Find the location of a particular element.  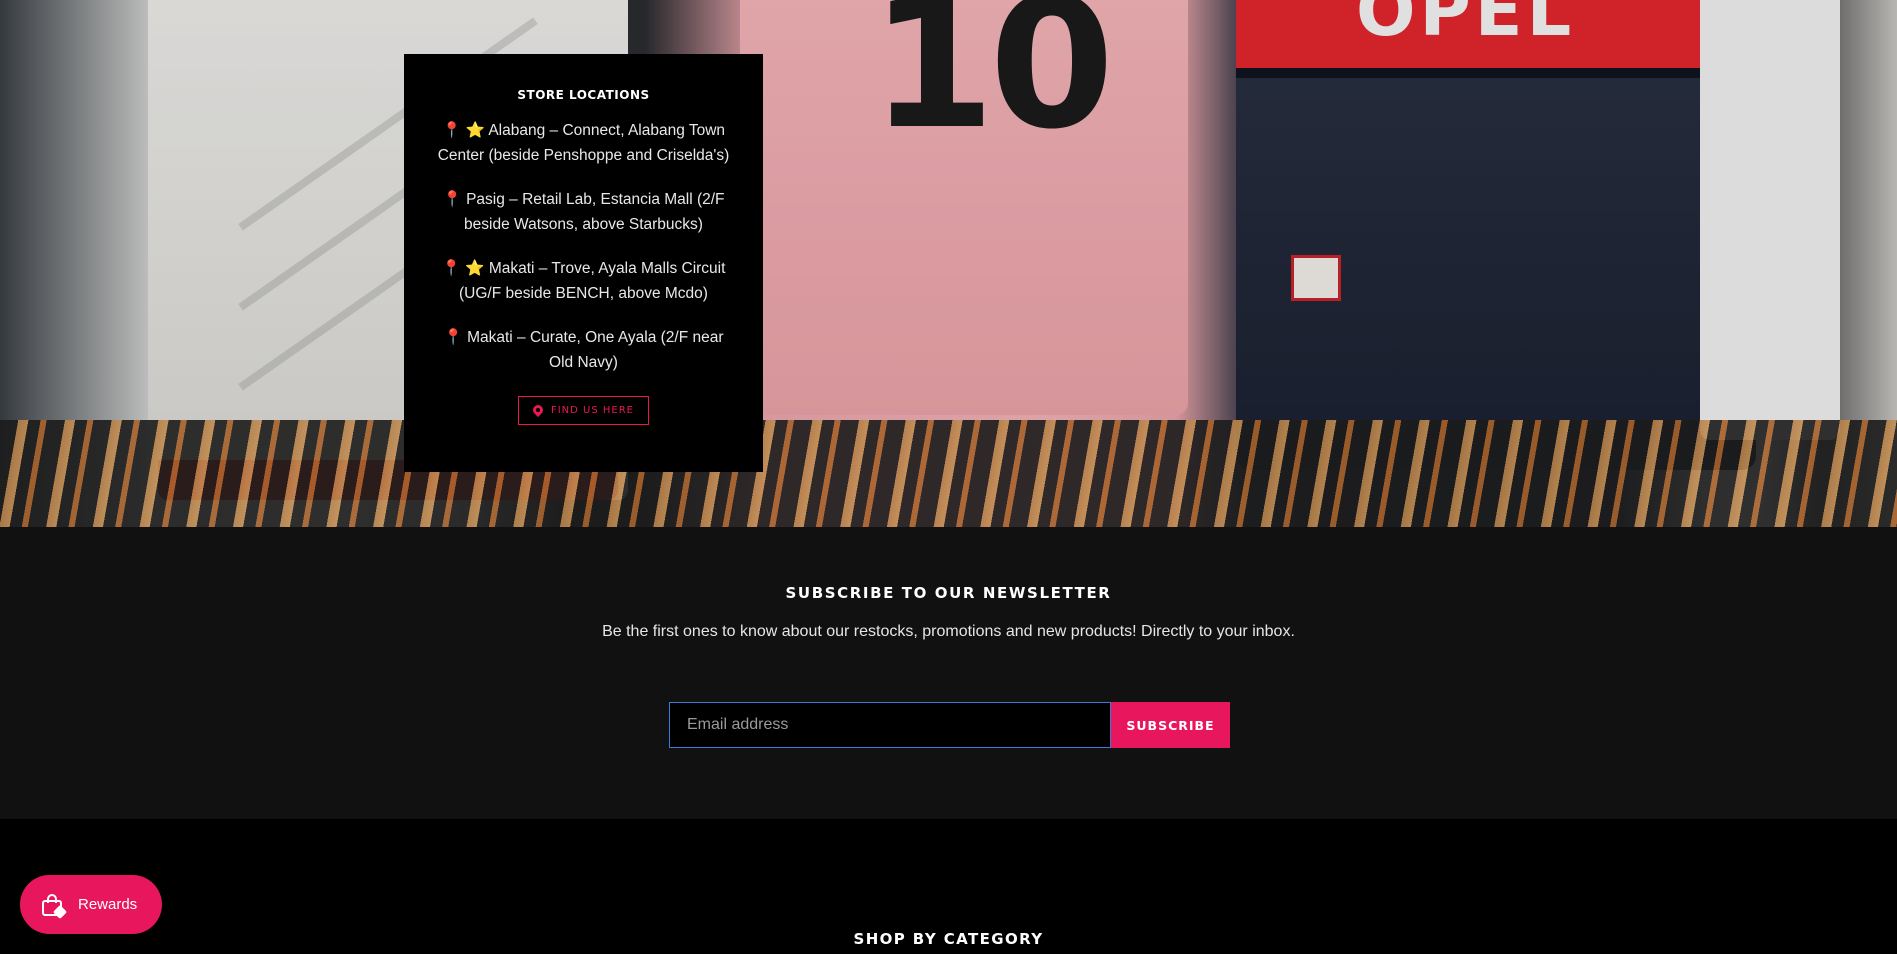

subscribe-button: SUBSCRIBE is located at coordinates (1170, 725).